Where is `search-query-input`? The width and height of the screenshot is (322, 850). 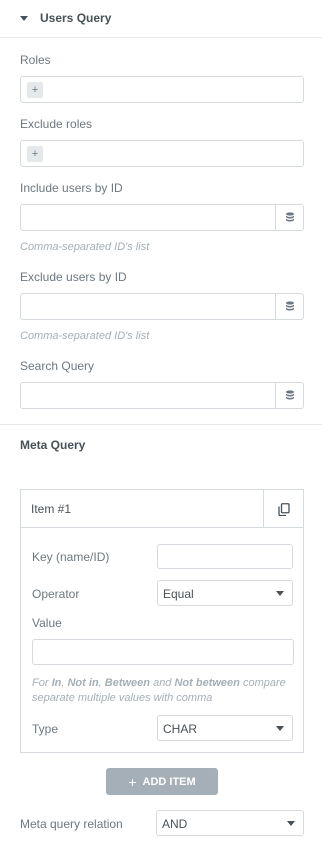
search-query-input is located at coordinates (162, 395).